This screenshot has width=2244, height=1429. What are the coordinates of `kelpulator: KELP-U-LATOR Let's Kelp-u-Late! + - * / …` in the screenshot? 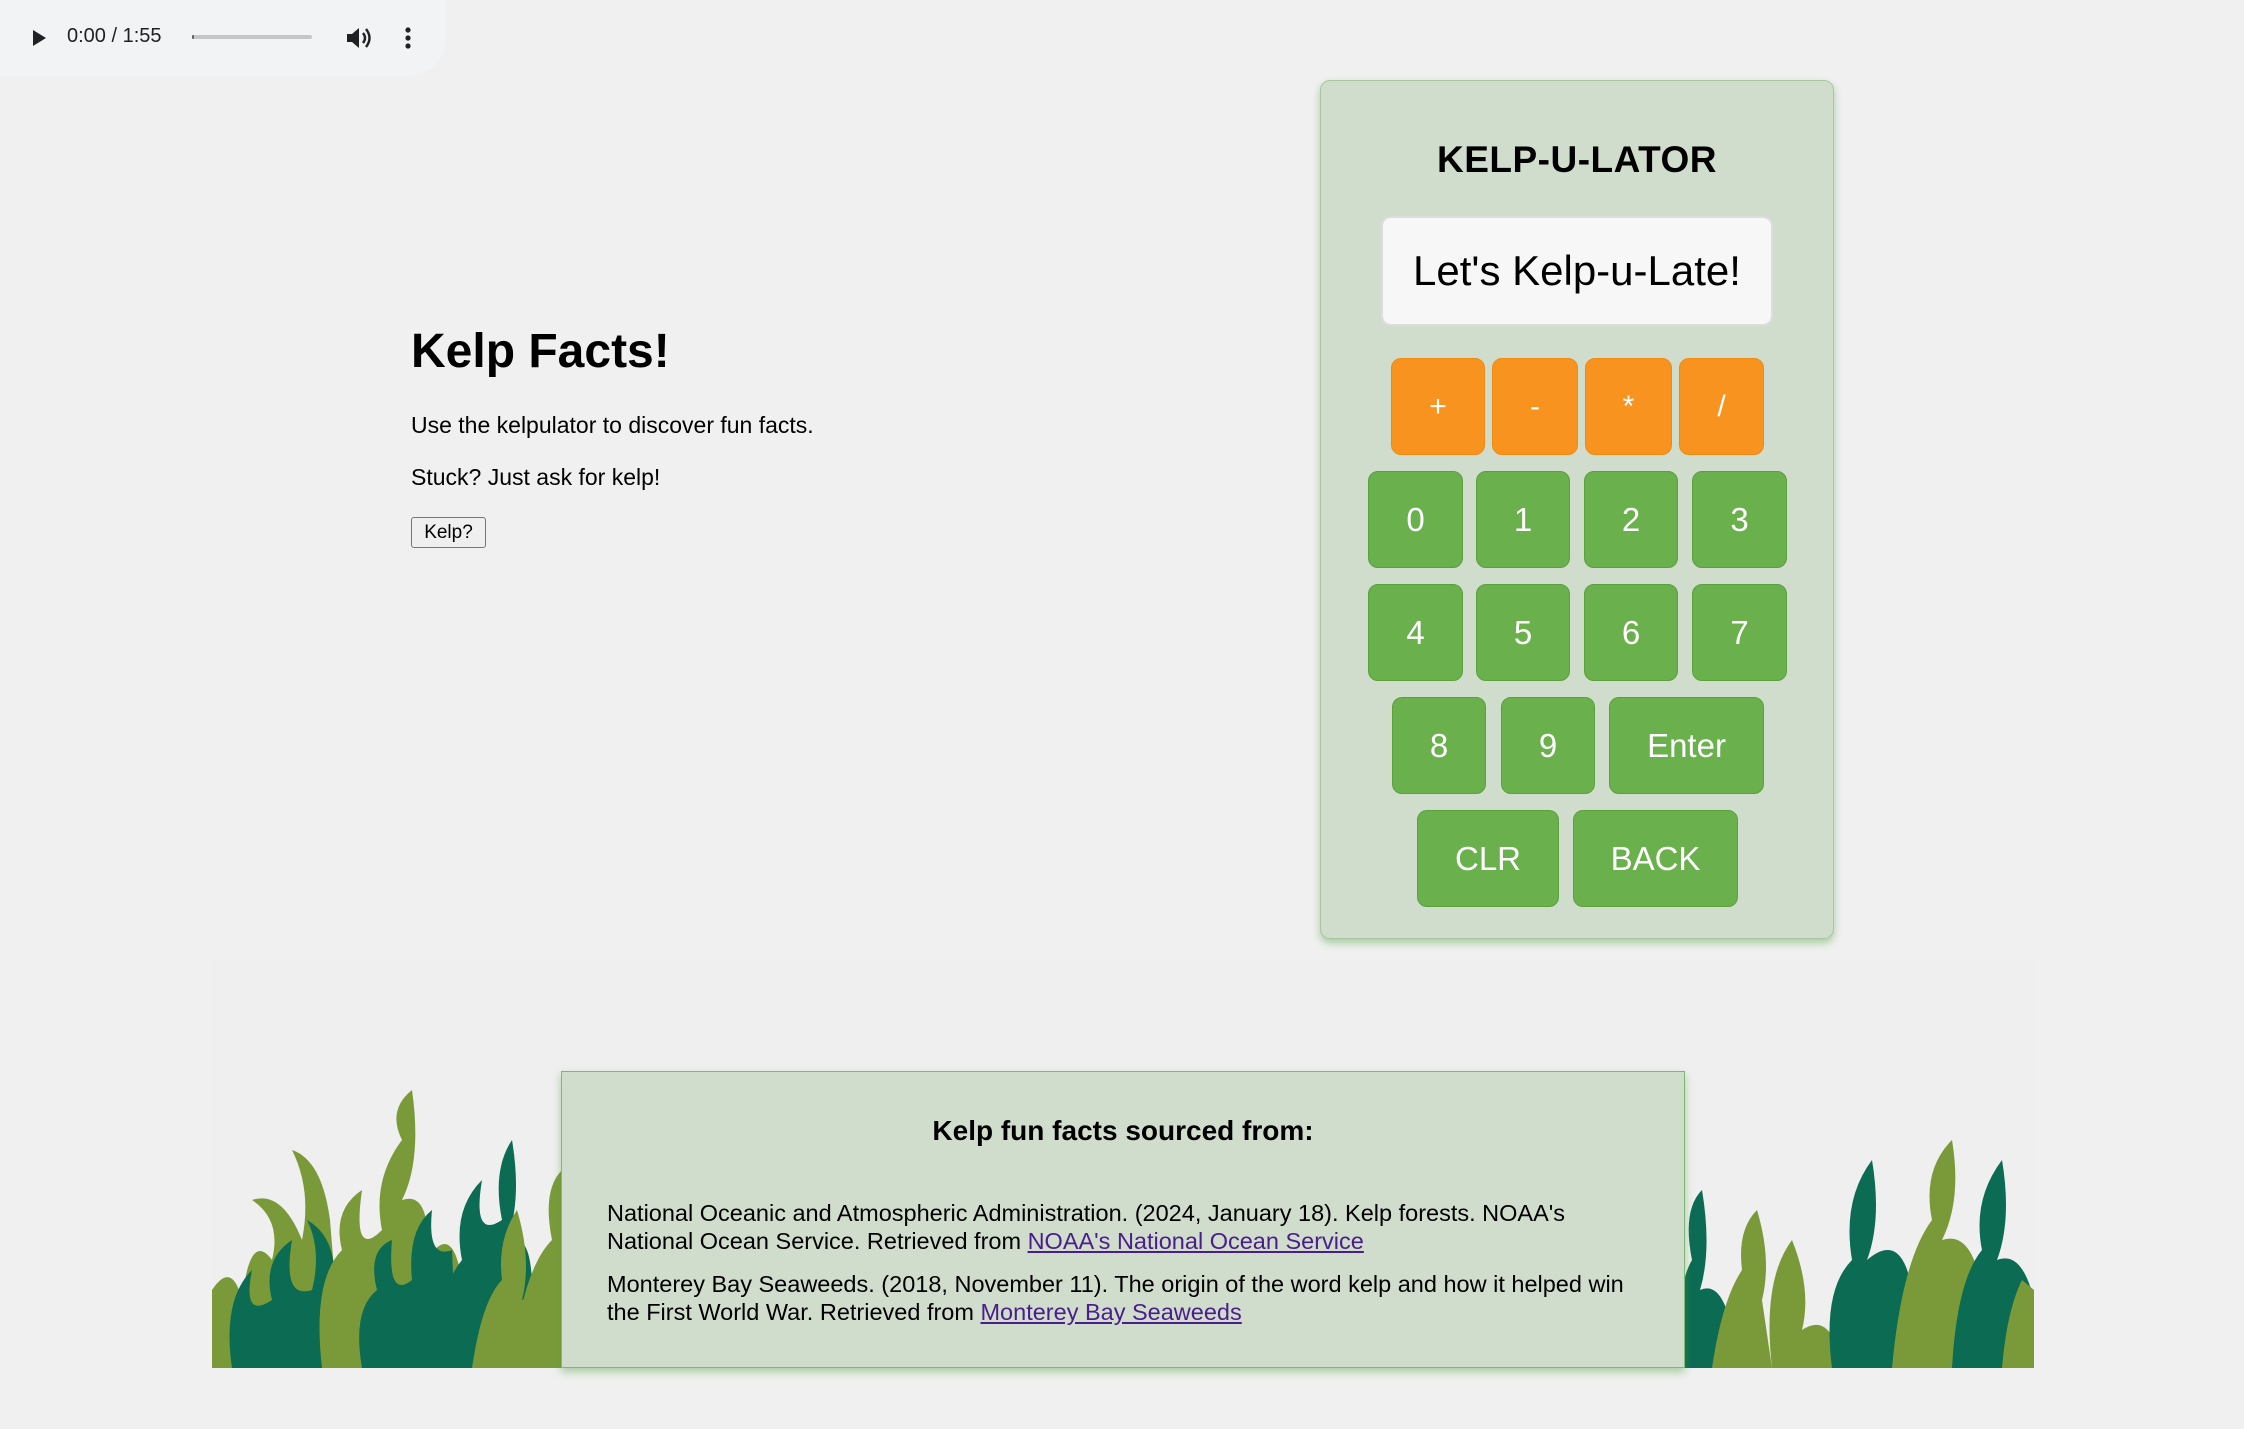 It's located at (1577, 509).